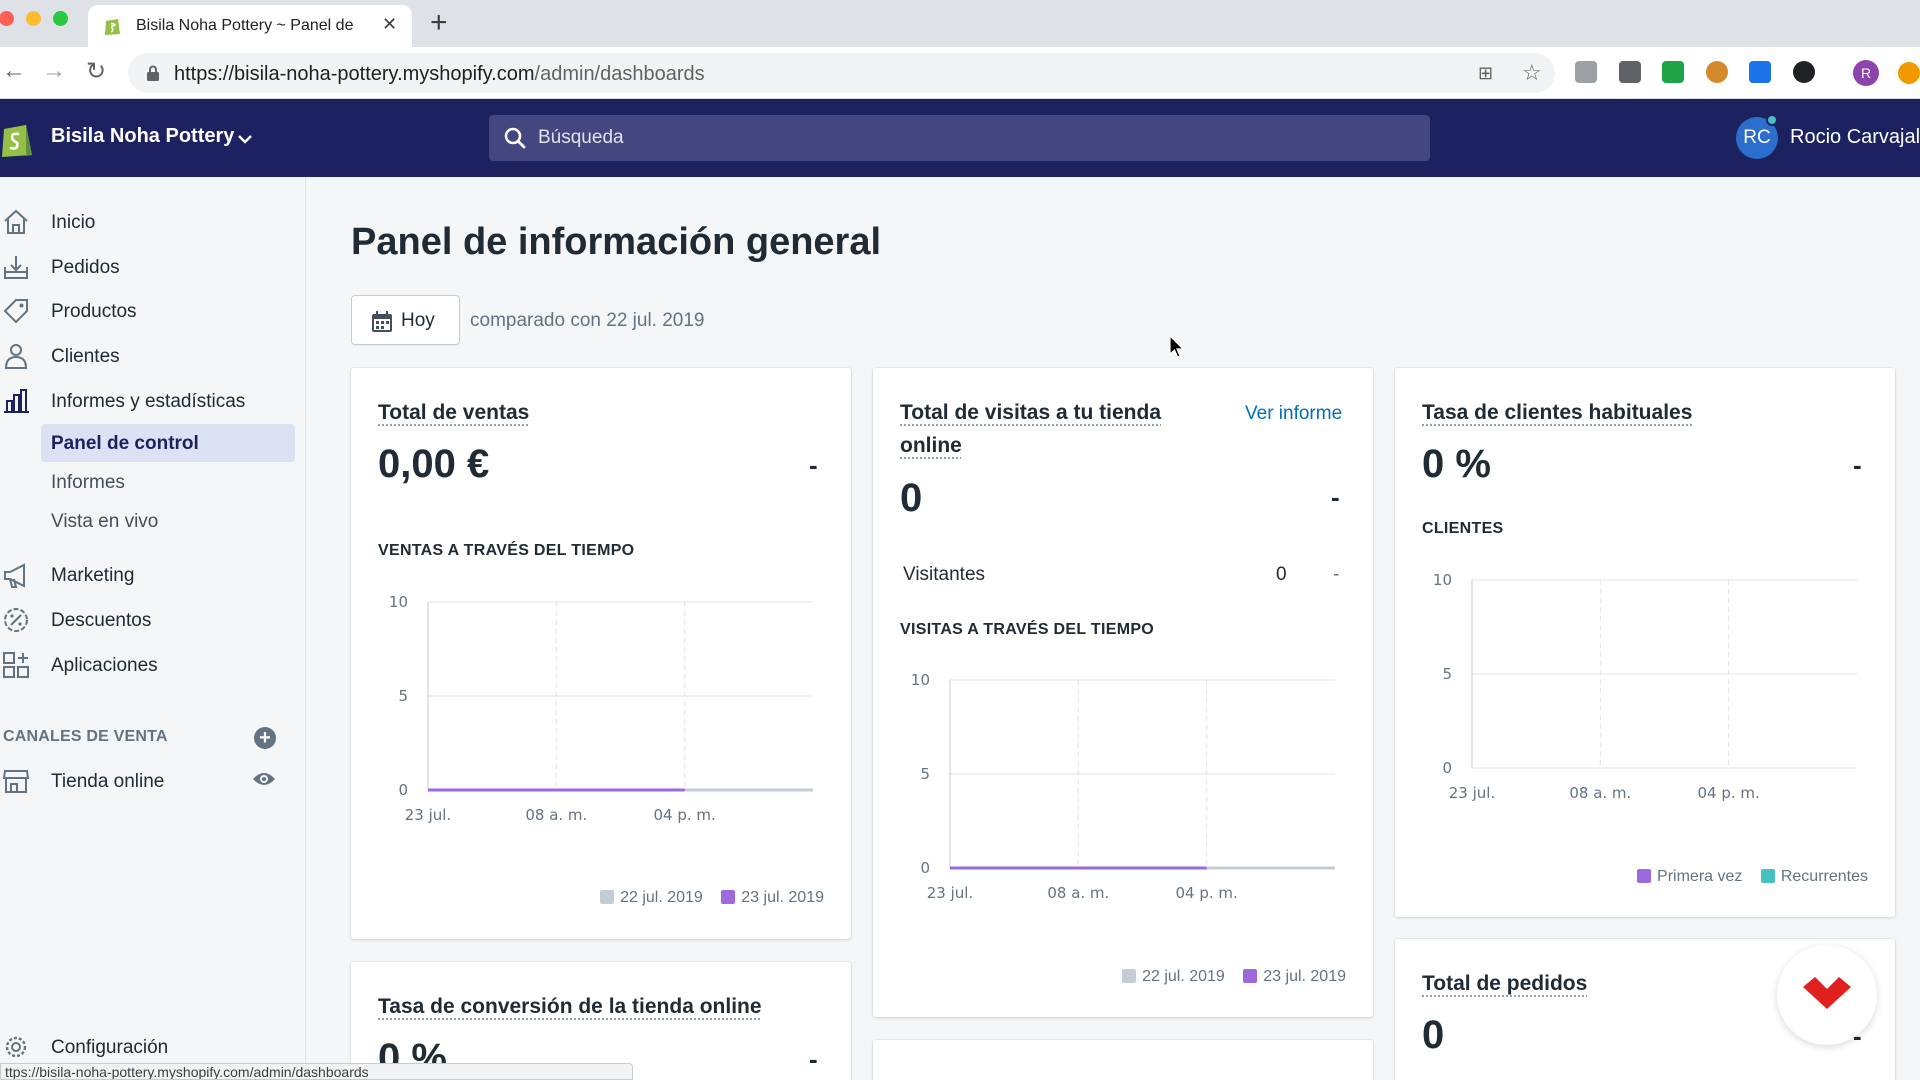 The width and height of the screenshot is (1920, 1080). What do you see at coordinates (1485, 73) in the screenshot?
I see `translate-icon: ⊞` at bounding box center [1485, 73].